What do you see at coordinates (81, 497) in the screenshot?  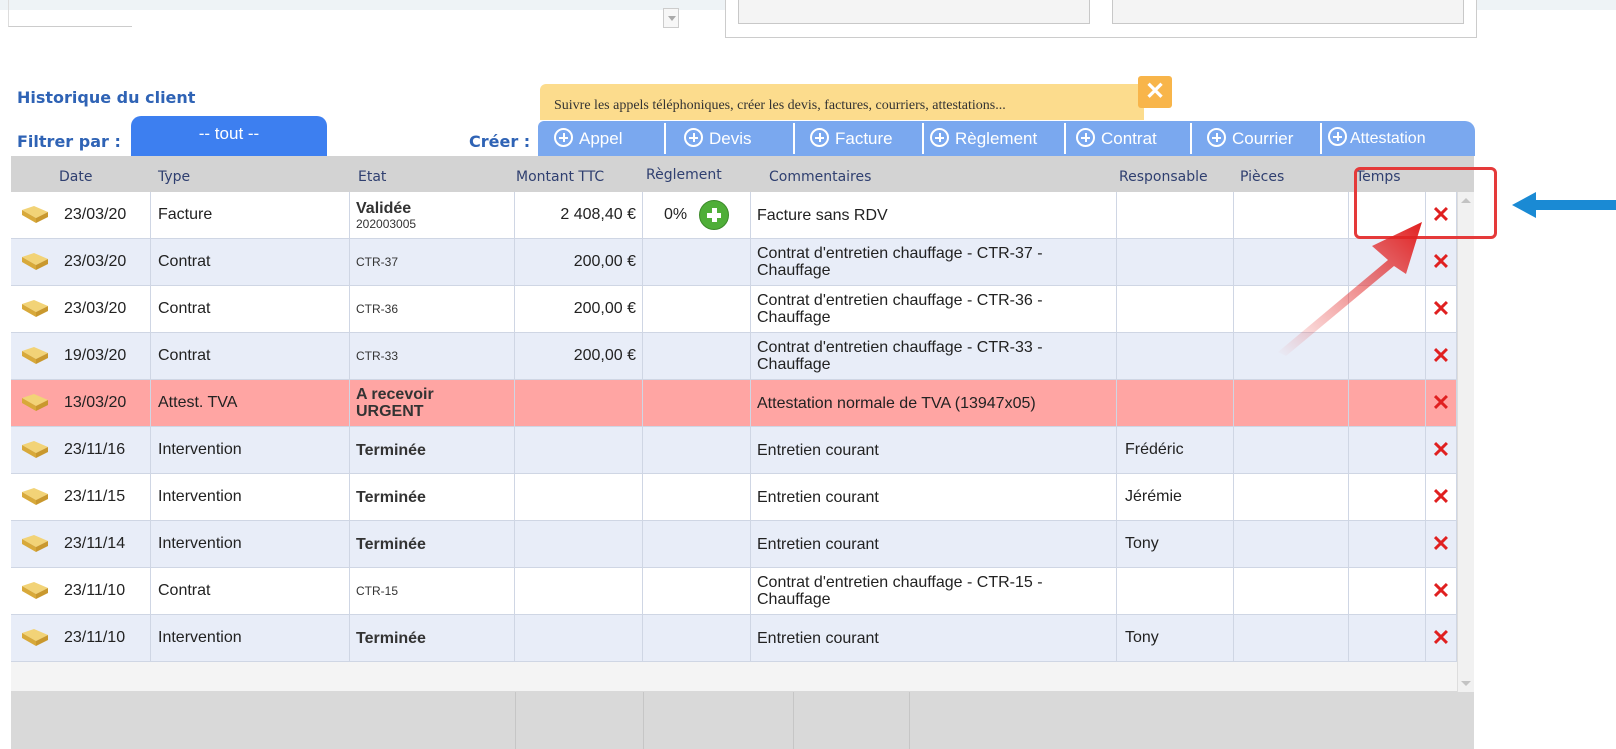 I see `date-cell: 23/11/15` at bounding box center [81, 497].